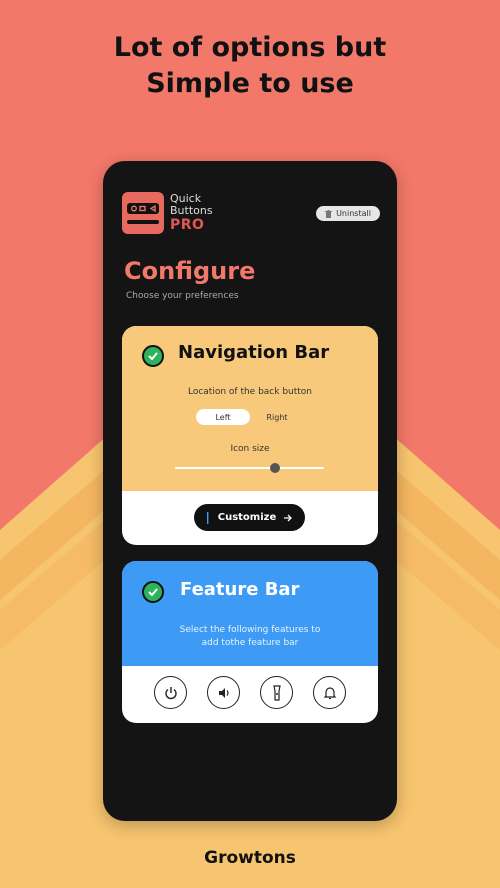 Image resolution: width=500 pixels, height=888 pixels. I want to click on app-logo-icon, so click(143, 213).